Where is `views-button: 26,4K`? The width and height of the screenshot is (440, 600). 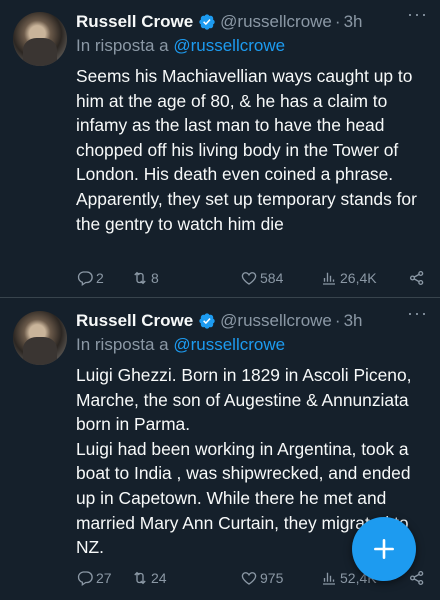 views-button: 26,4K is located at coordinates (348, 278).